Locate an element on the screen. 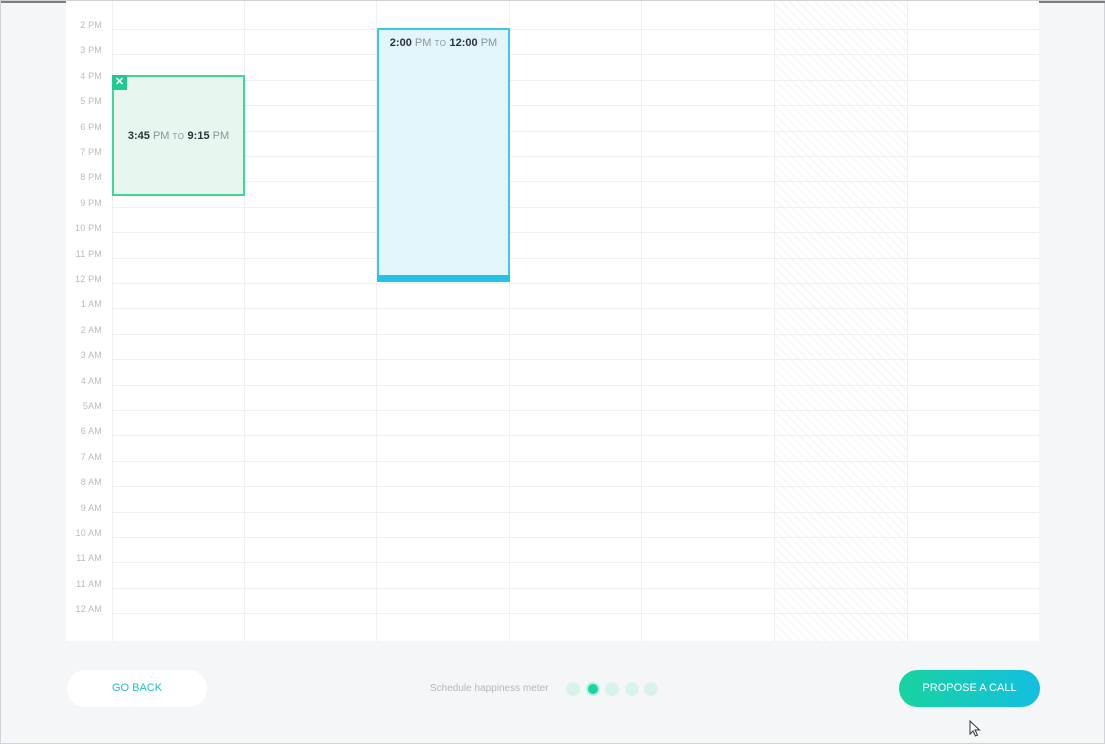 This screenshot has width=1105, height=744. meter-dot-active is located at coordinates (592, 689).